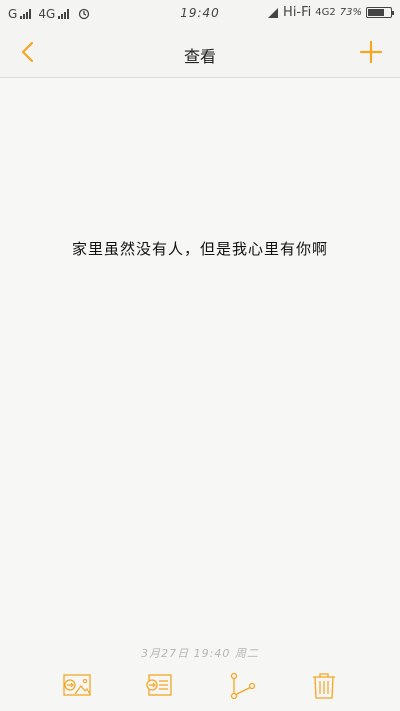 The width and height of the screenshot is (400, 711). I want to click on add-button, so click(371, 53).